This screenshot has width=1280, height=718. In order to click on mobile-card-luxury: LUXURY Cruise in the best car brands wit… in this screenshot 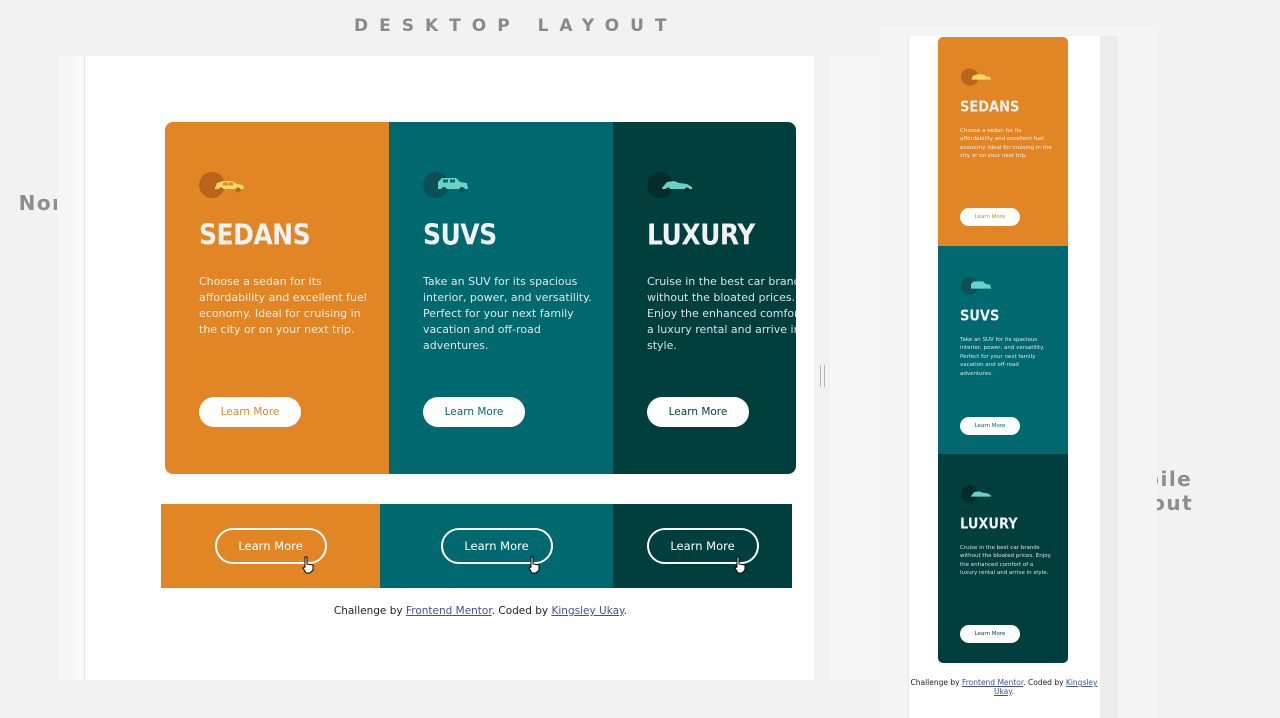, I will do `click(1003, 558)`.